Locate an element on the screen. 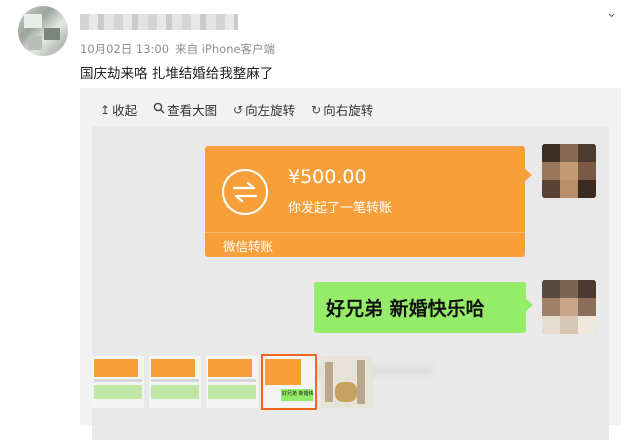 This screenshot has height=440, width=627. username-blurred is located at coordinates (159, 22).